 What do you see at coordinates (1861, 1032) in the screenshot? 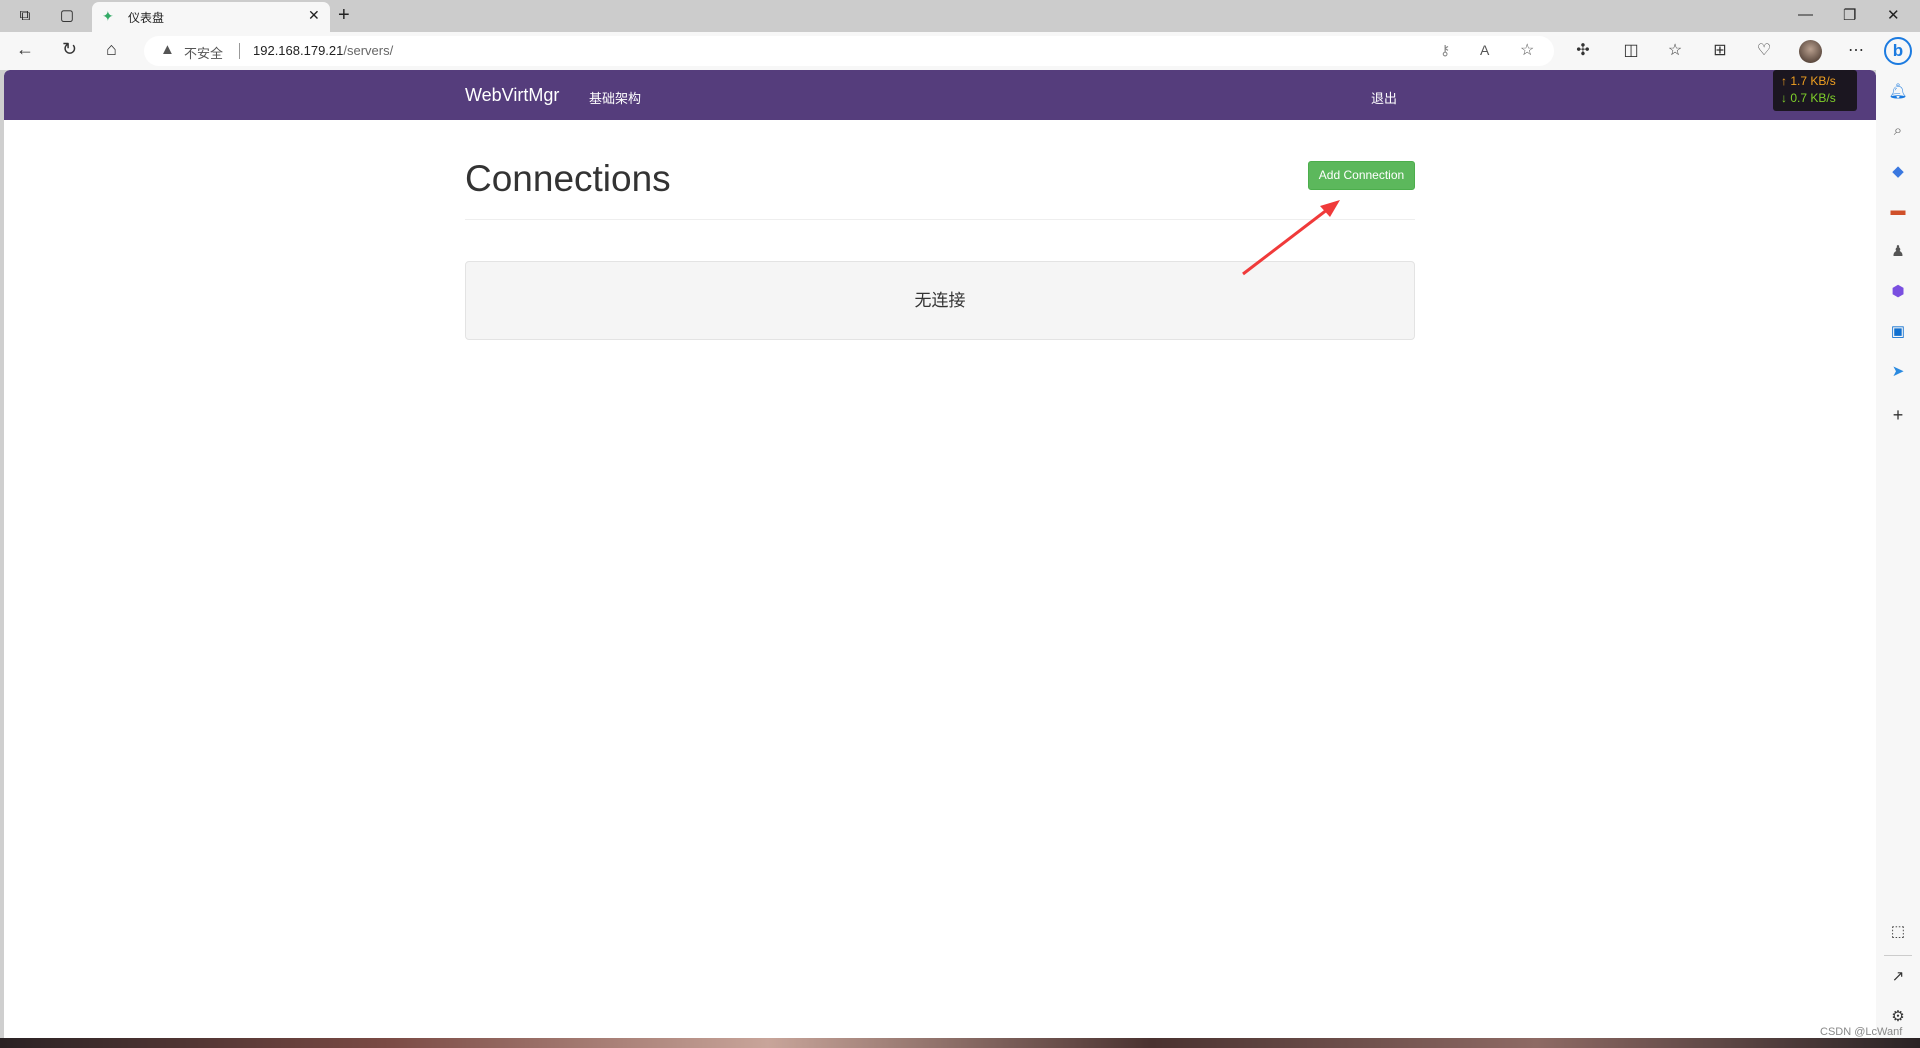
I see `watermark: CSDN @LcWanf` at bounding box center [1861, 1032].